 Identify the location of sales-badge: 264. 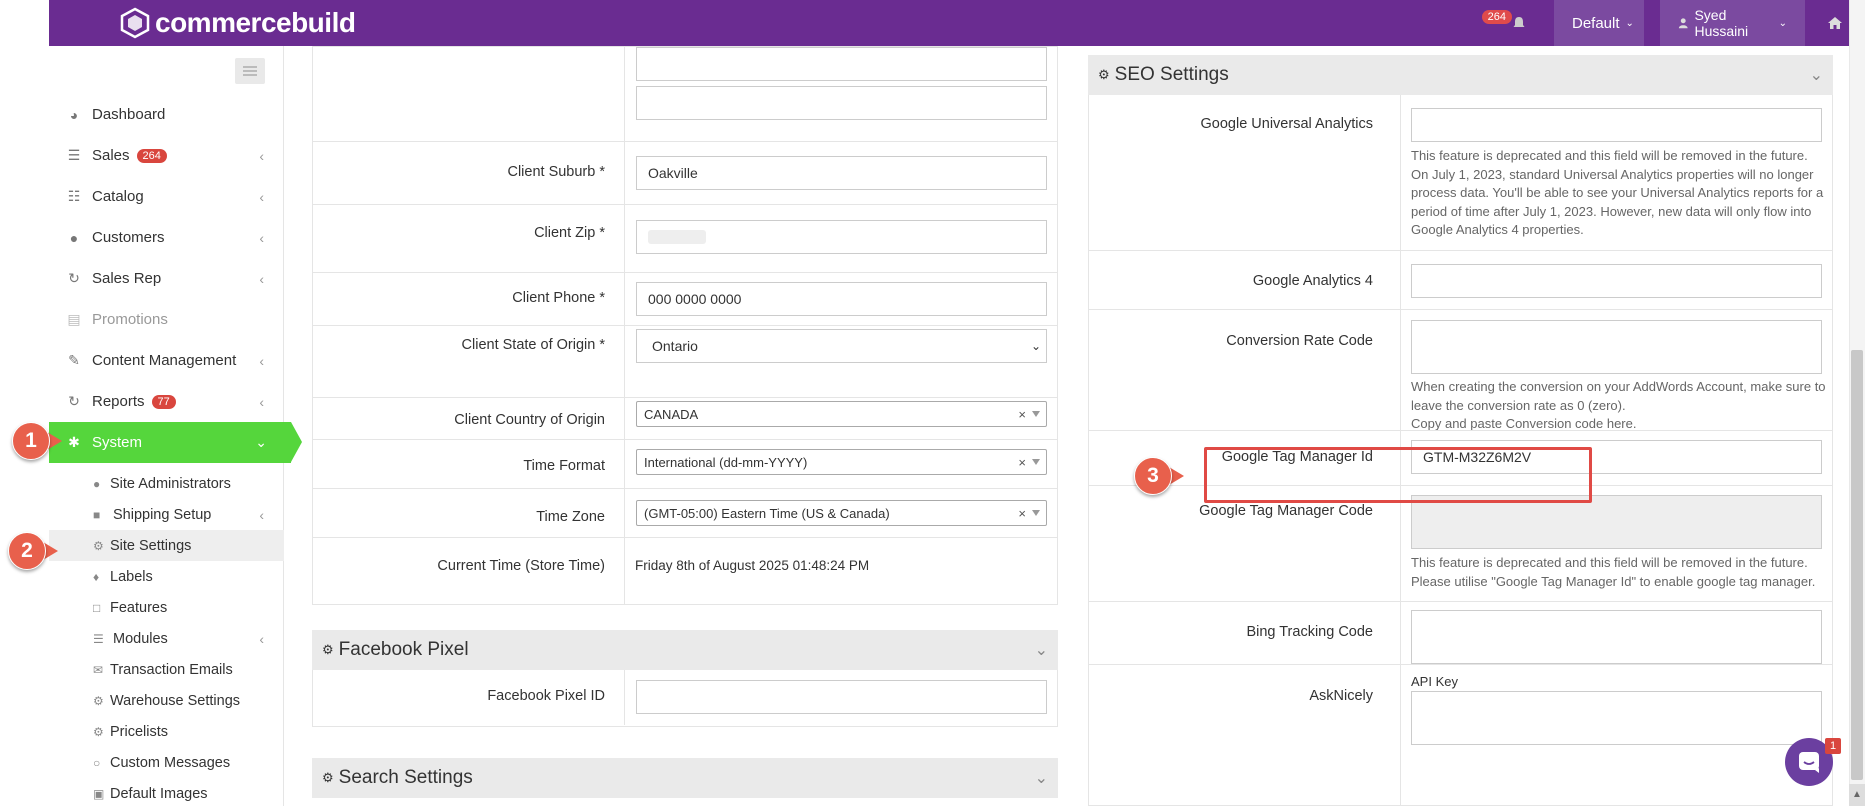
(151, 155).